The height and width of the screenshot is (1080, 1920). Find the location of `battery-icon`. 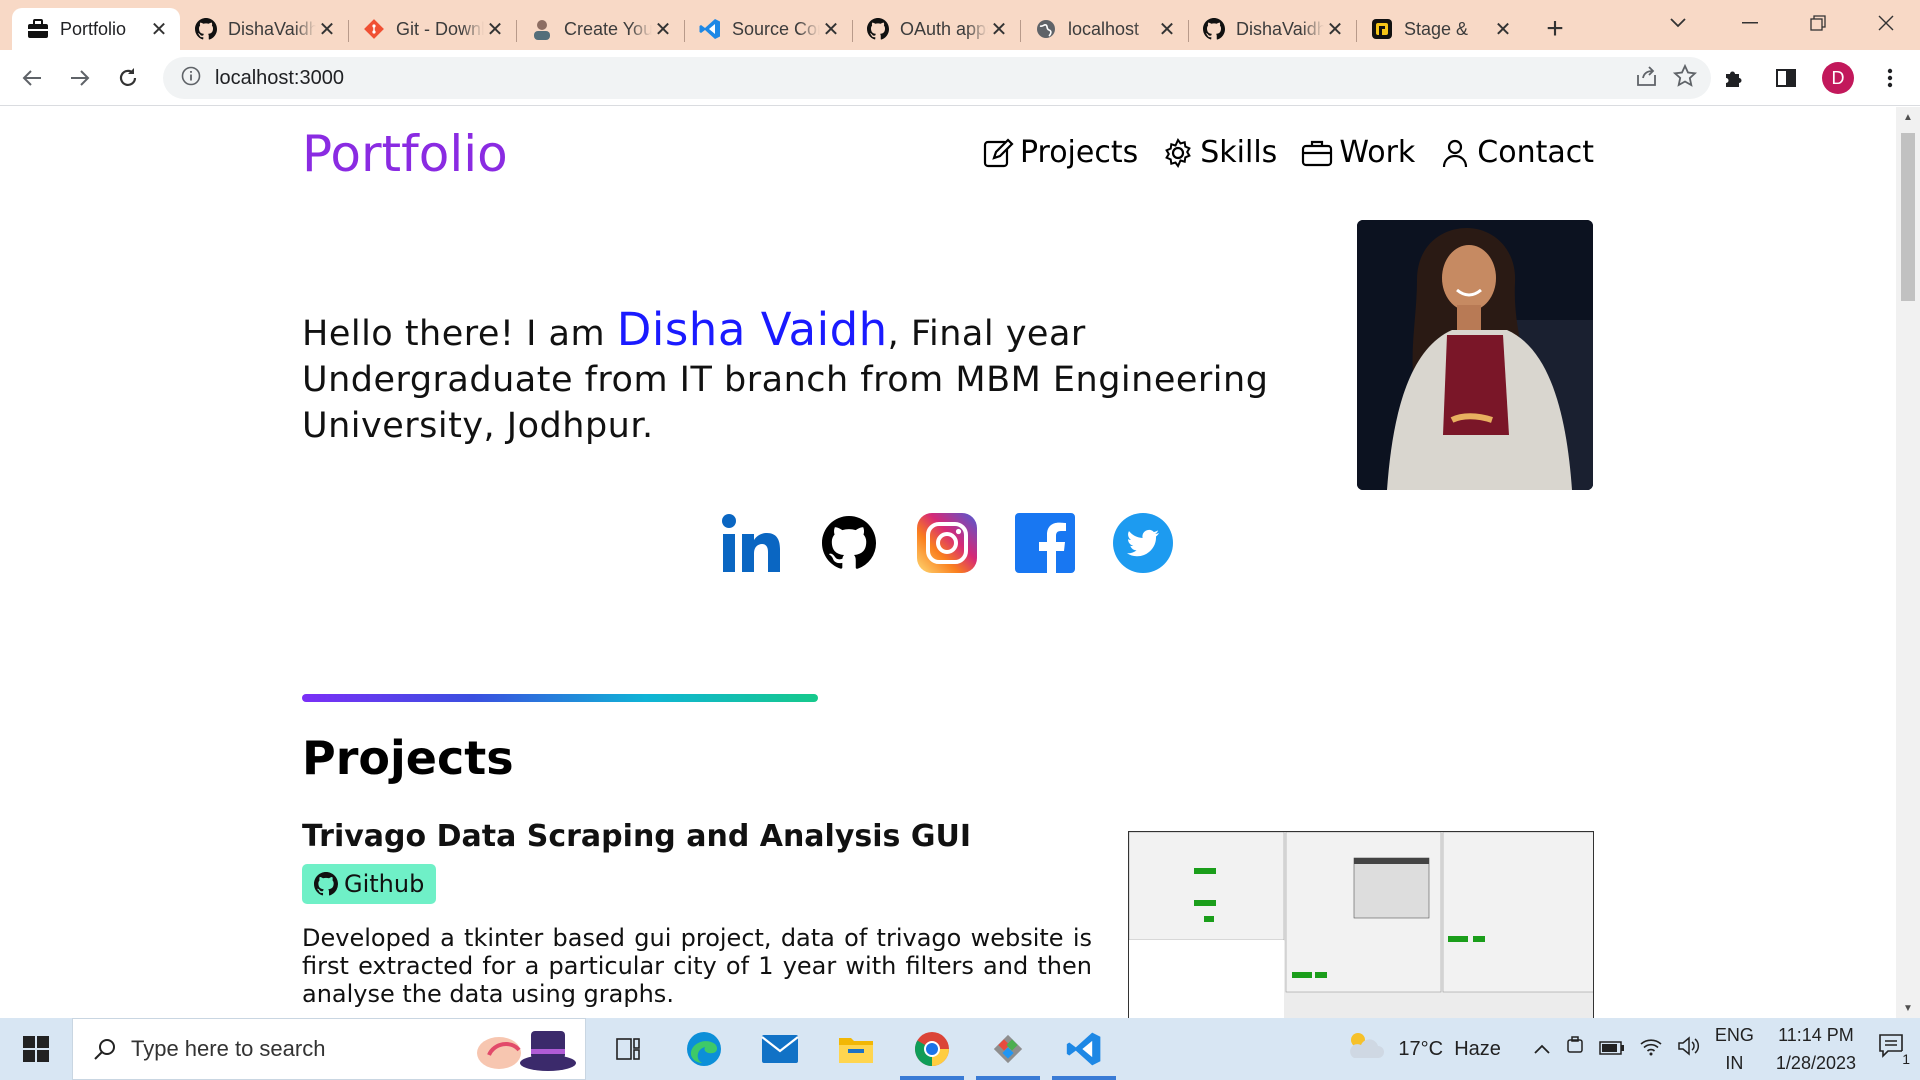

battery-icon is located at coordinates (1612, 1049).